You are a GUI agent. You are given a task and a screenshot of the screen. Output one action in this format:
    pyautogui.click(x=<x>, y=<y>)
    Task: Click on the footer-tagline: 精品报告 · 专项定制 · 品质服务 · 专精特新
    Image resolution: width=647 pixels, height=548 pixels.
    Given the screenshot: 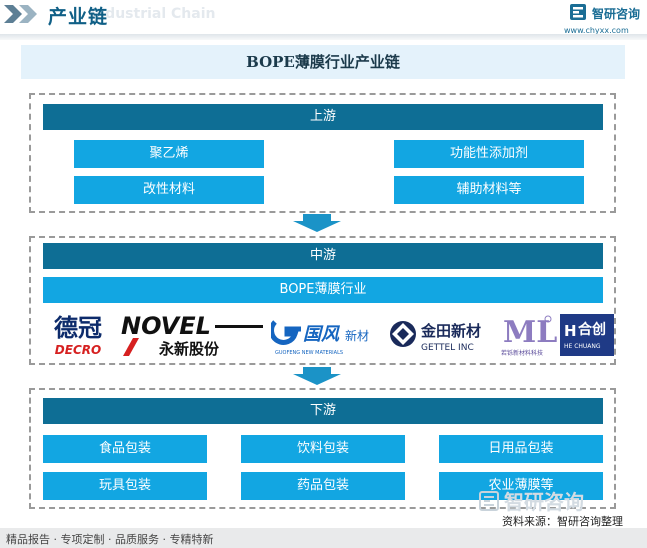 What is the action you would take?
    pyautogui.click(x=110, y=539)
    